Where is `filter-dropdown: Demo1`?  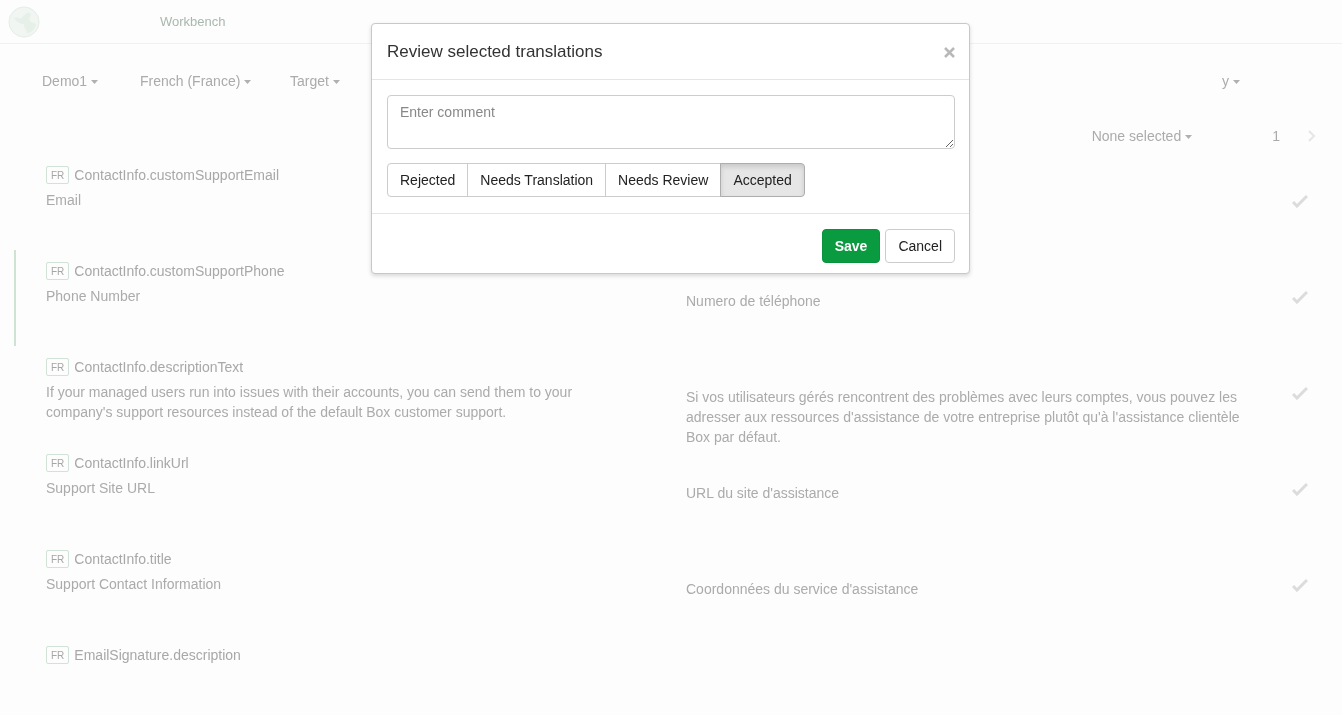 filter-dropdown: Demo1 is located at coordinates (91, 81).